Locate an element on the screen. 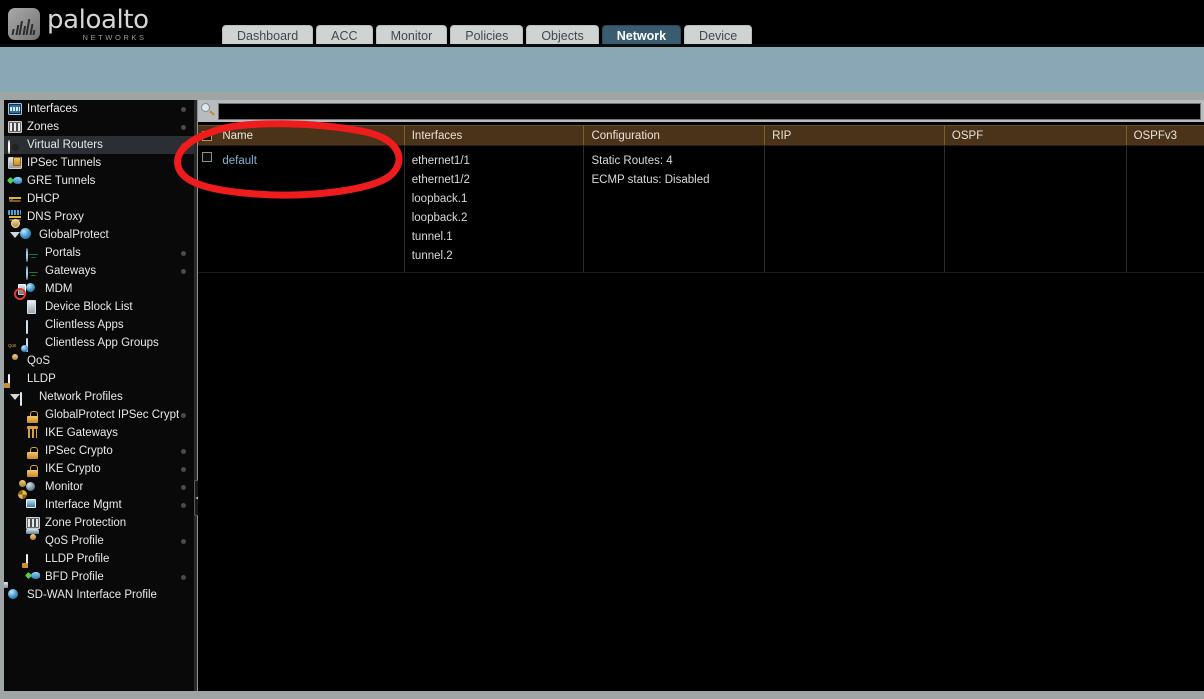  sd-wan-interface-profile-icon is located at coordinates (15, 595).